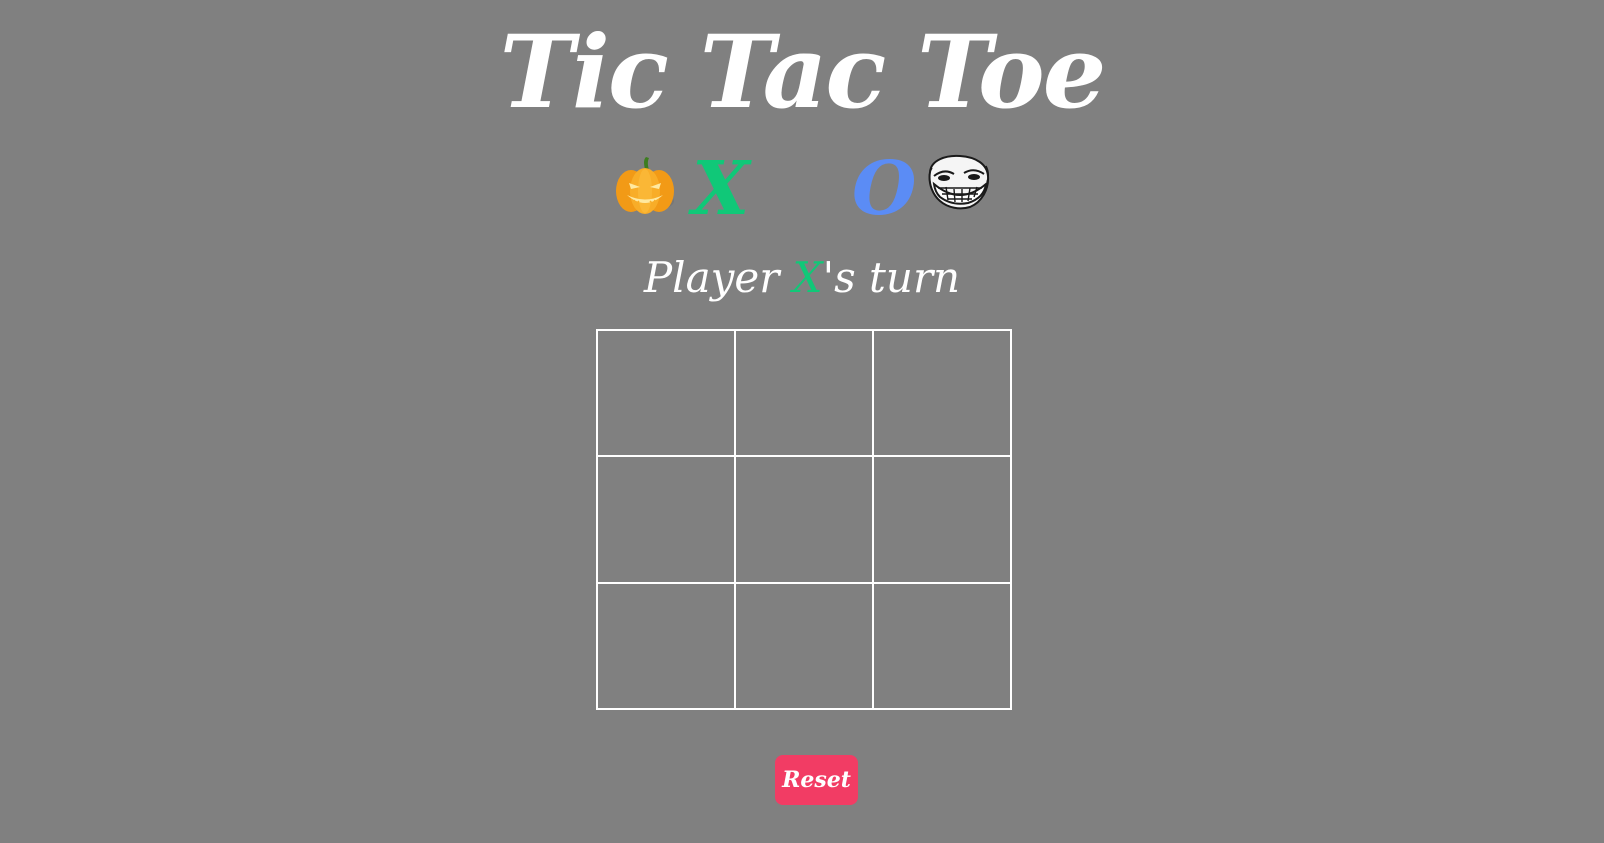  I want to click on game-title: Tic Tac Toe, so click(803, 72).